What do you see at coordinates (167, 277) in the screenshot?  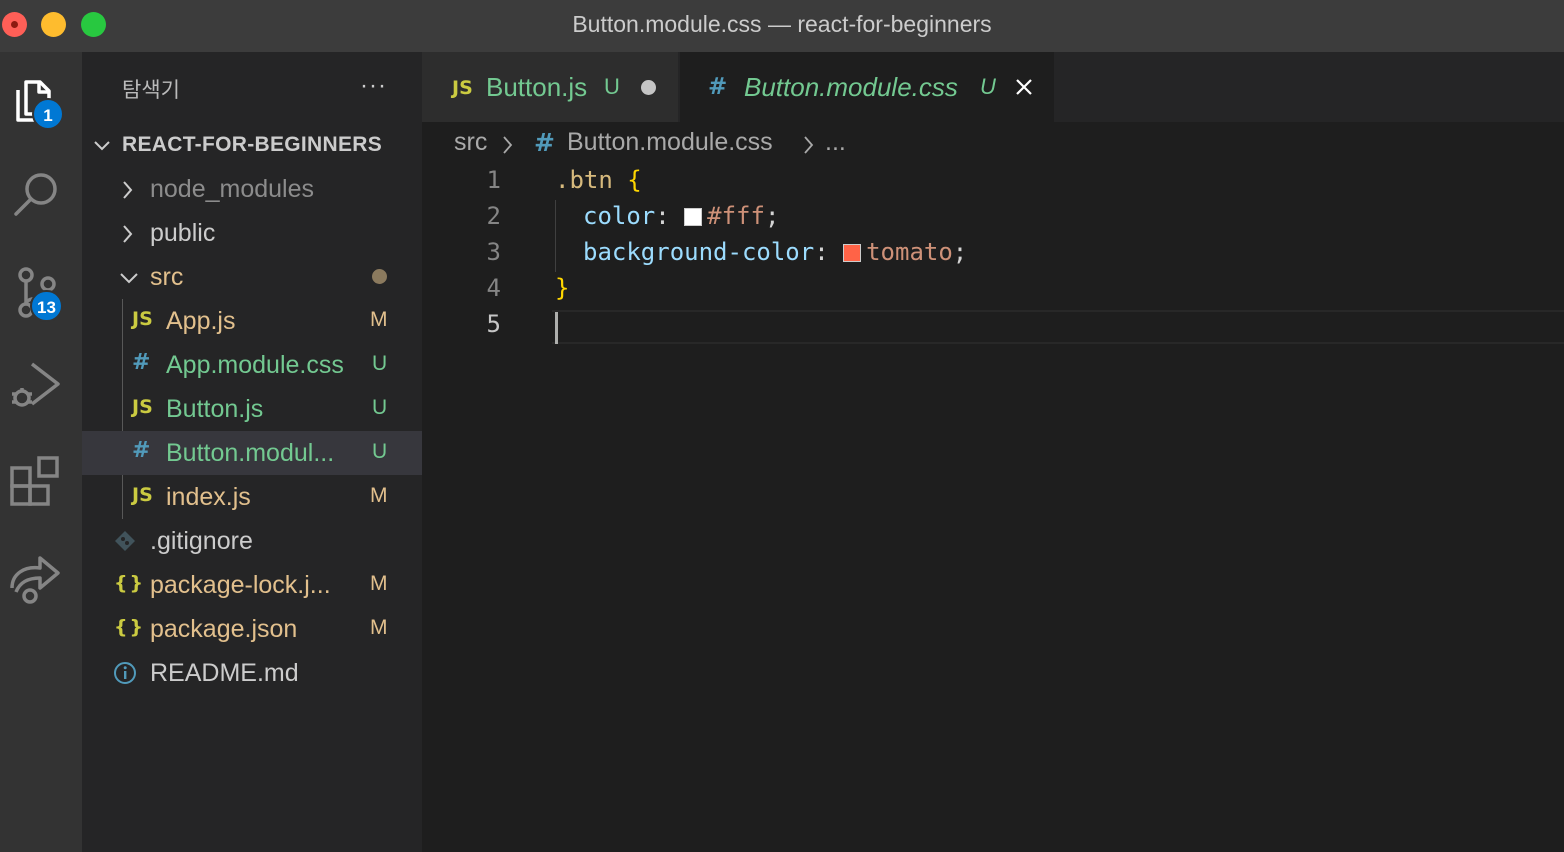 I see `tree-item-label: src` at bounding box center [167, 277].